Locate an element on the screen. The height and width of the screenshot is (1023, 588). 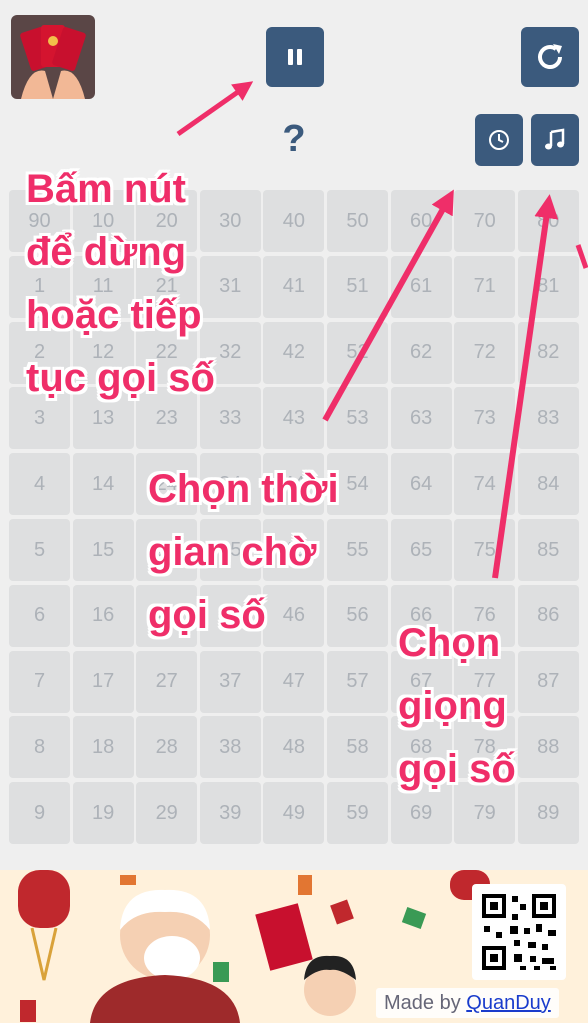
number-cell: 4 is located at coordinates (39, 484).